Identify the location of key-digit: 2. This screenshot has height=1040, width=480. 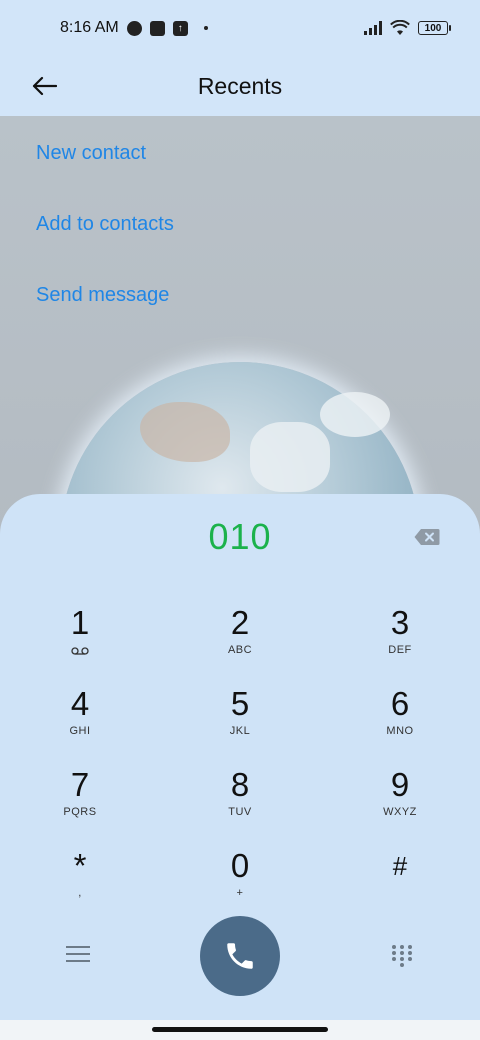
(240, 622).